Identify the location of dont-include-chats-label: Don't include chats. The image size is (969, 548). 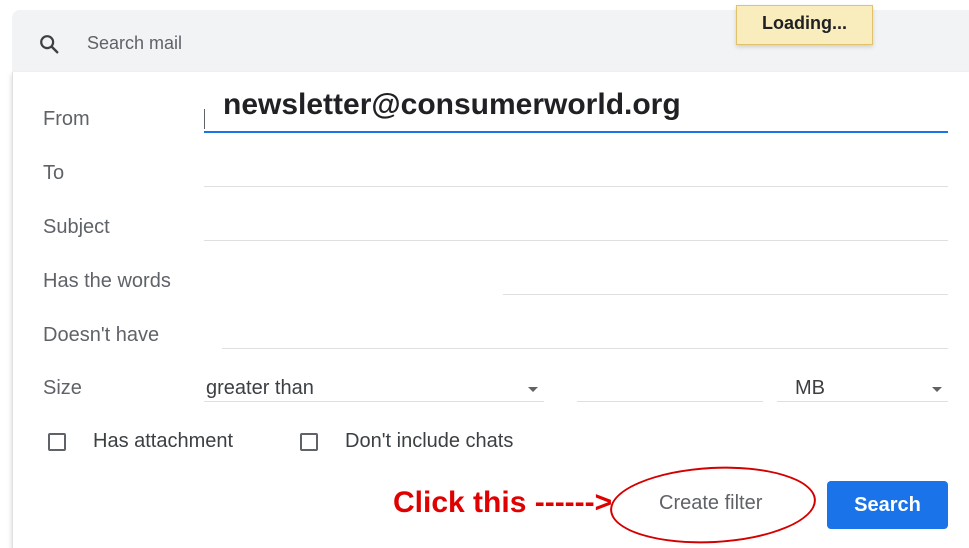
(429, 441).